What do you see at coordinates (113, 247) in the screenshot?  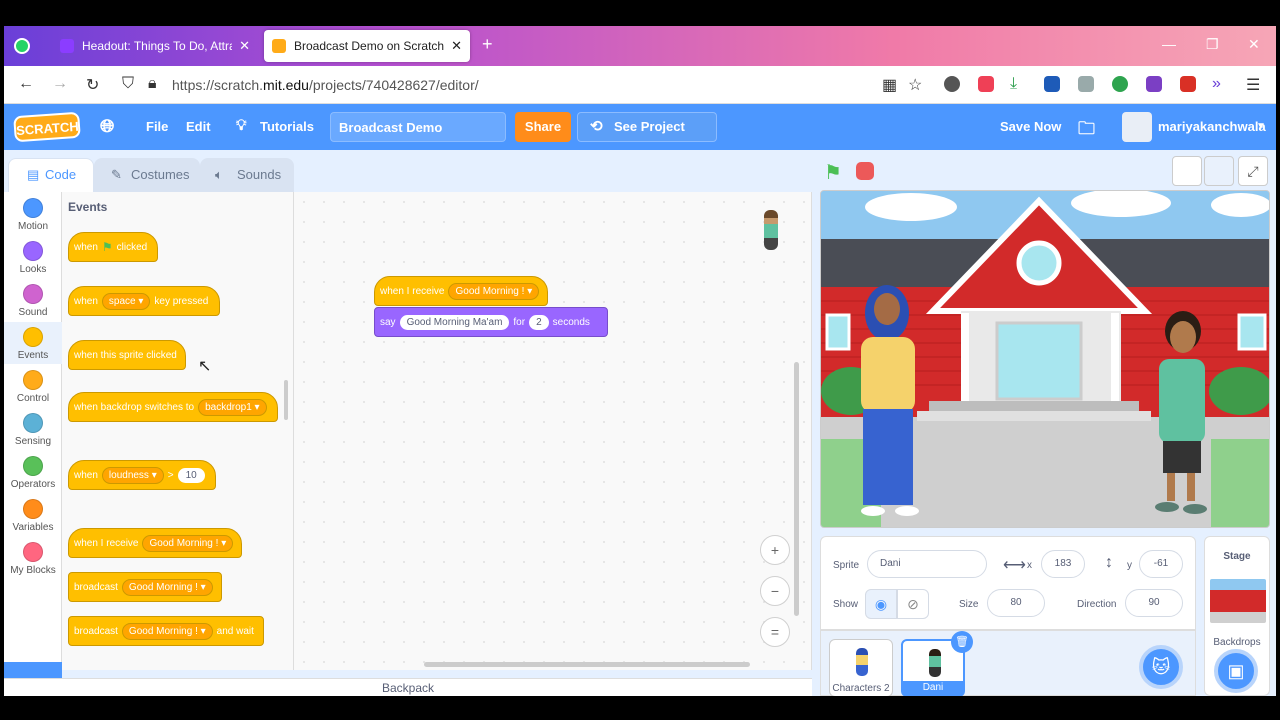 I see `block-when-flag-clicked: when ⚑ clicked` at bounding box center [113, 247].